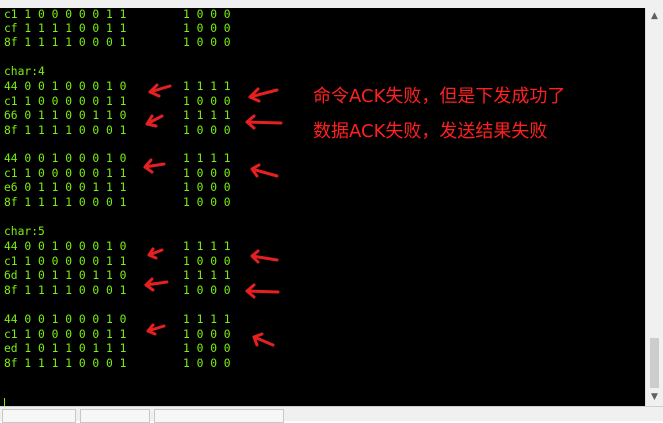 This screenshot has height=423, width=663. What do you see at coordinates (24, 71) in the screenshot?
I see `console-line-hex: char:4` at bounding box center [24, 71].